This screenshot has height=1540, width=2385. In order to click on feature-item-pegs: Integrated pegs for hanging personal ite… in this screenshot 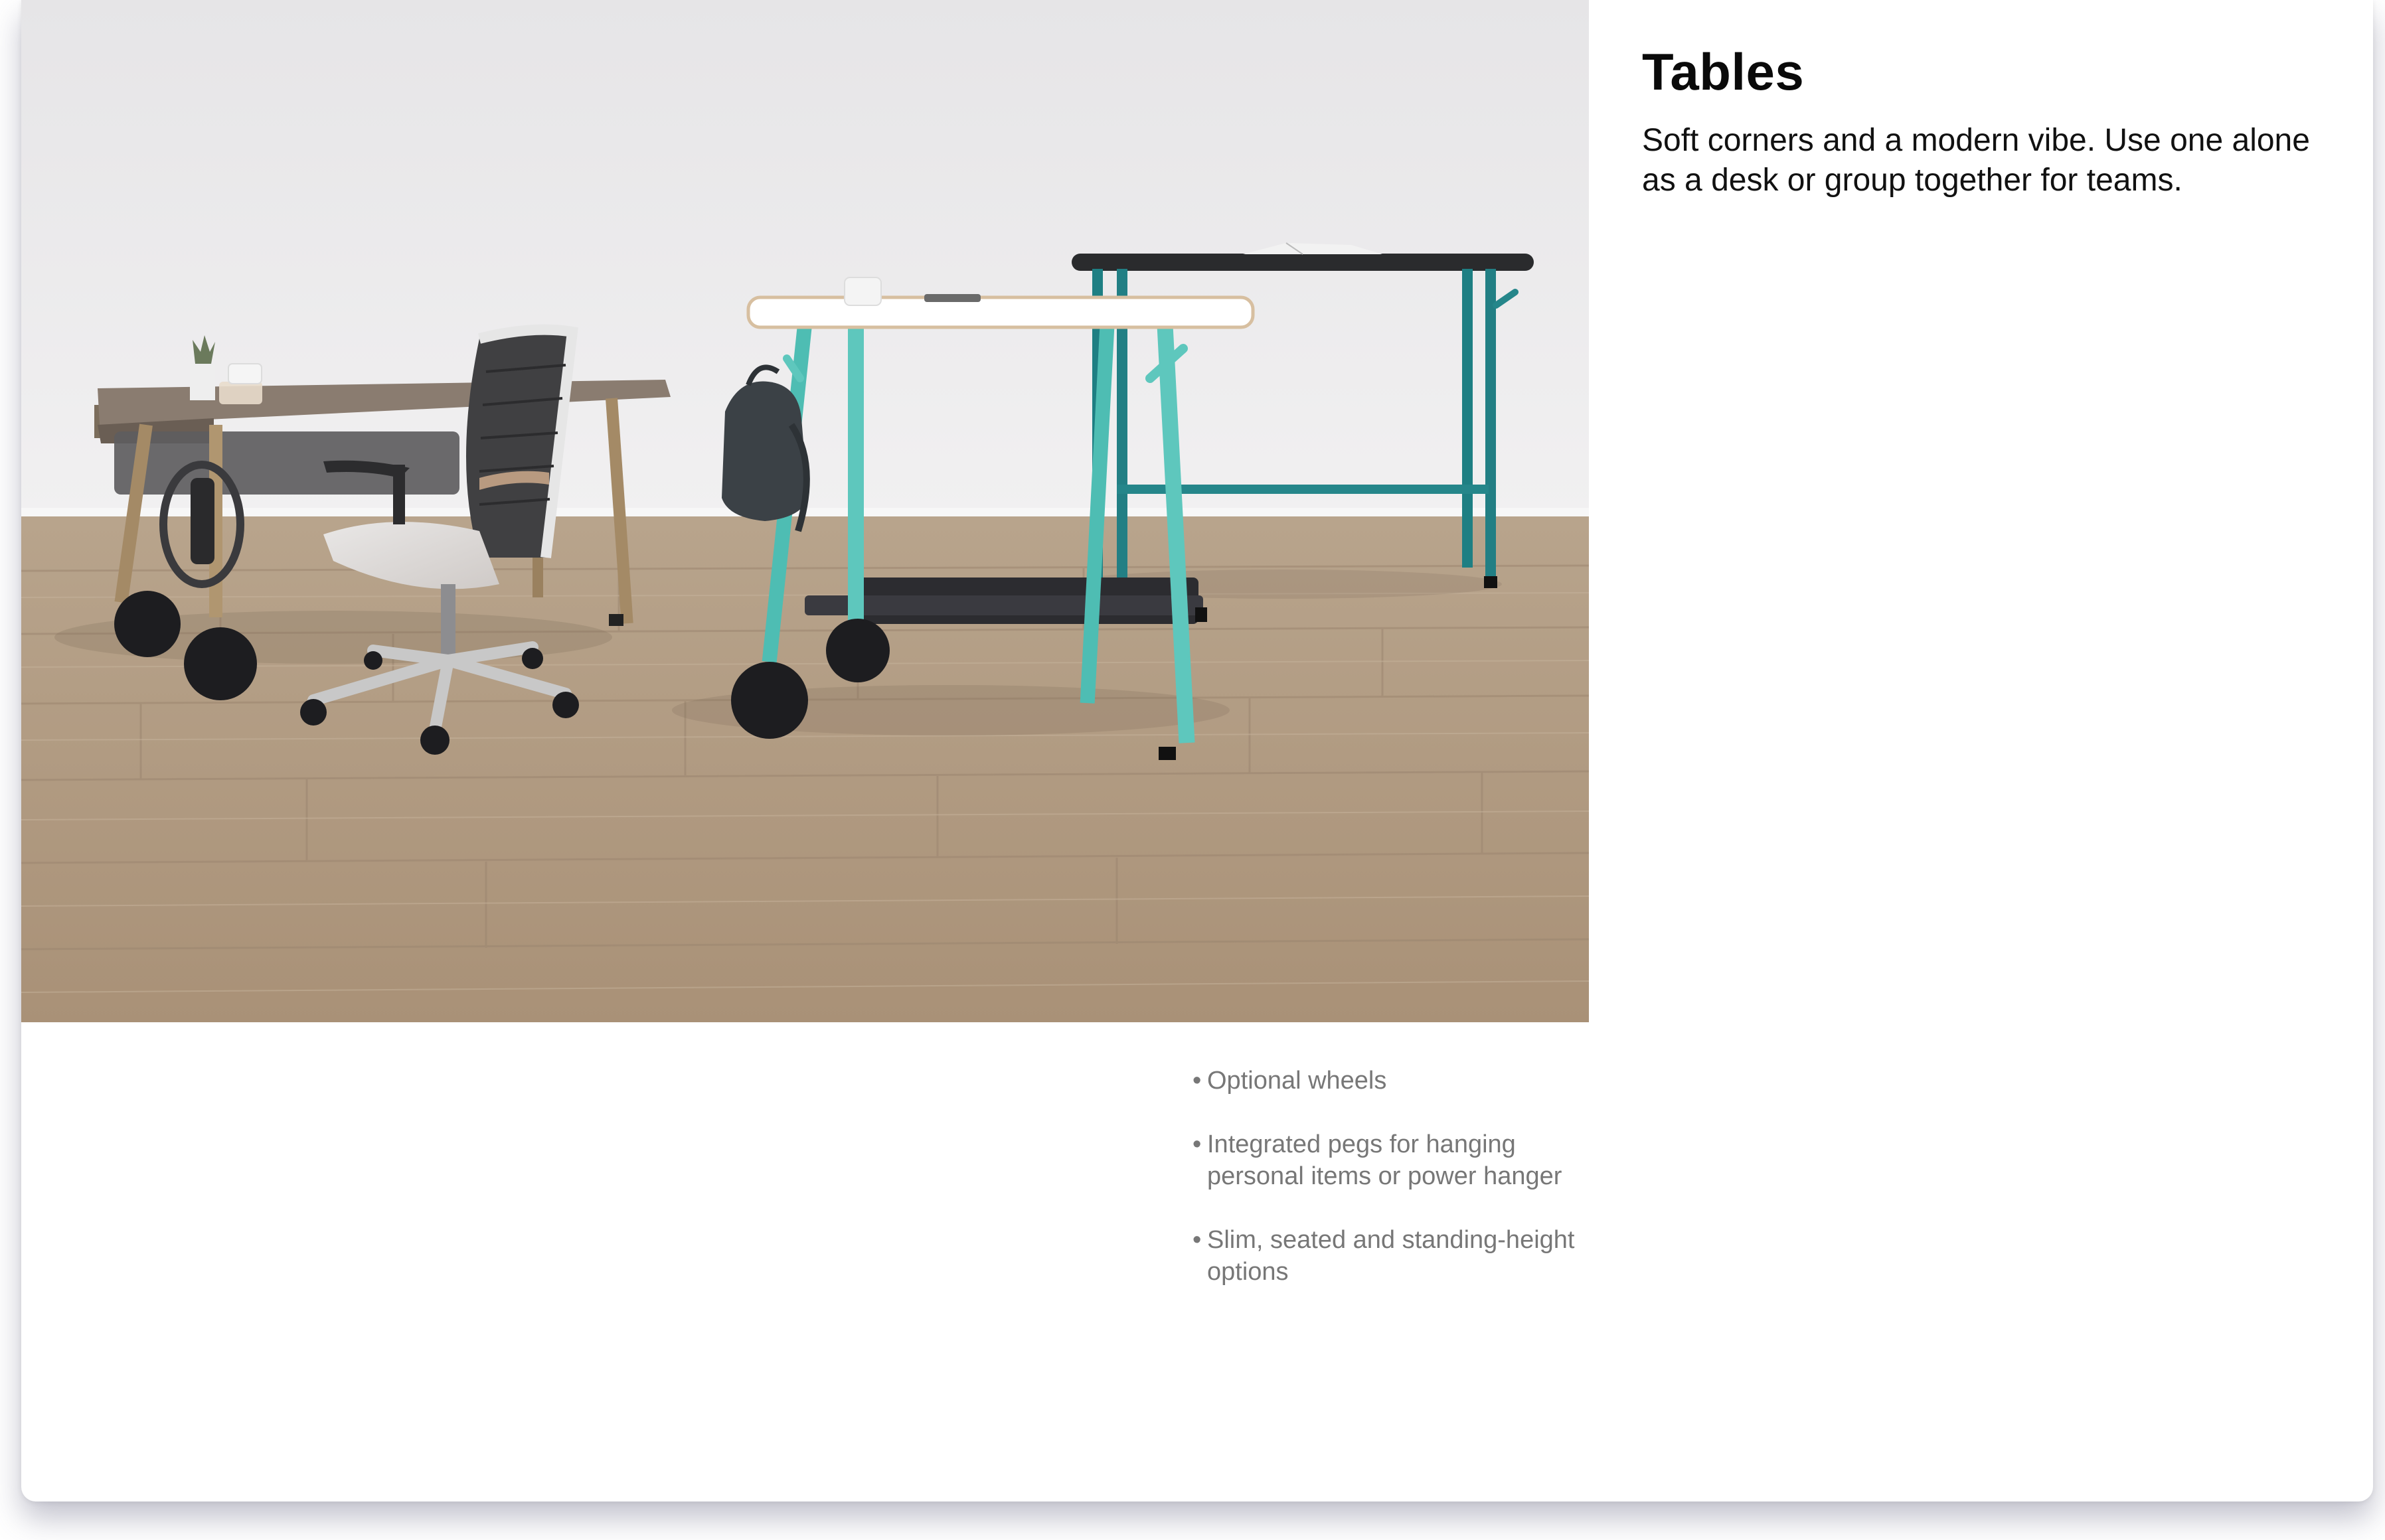, I will do `click(1391, 1160)`.